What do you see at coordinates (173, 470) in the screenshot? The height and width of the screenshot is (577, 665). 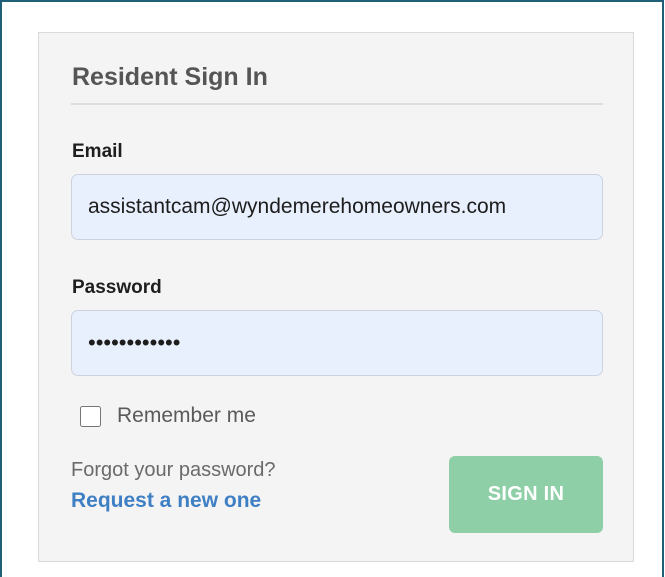 I see `forgot-password-text: Forgot your password?` at bounding box center [173, 470].